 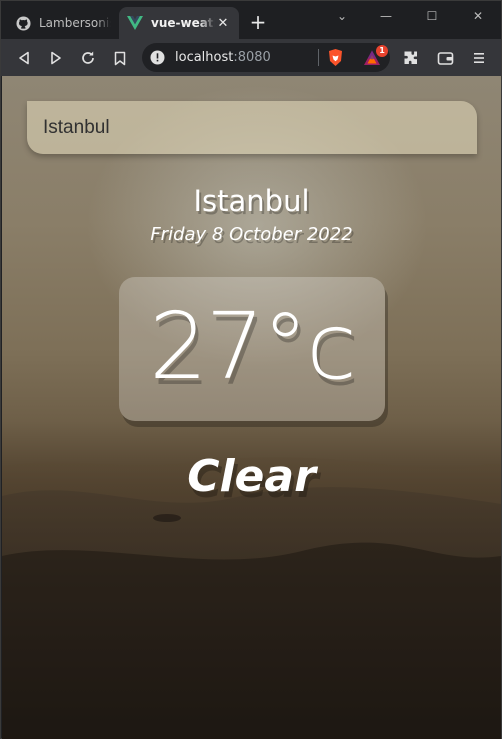 What do you see at coordinates (88, 58) in the screenshot?
I see `reload-icon` at bounding box center [88, 58].